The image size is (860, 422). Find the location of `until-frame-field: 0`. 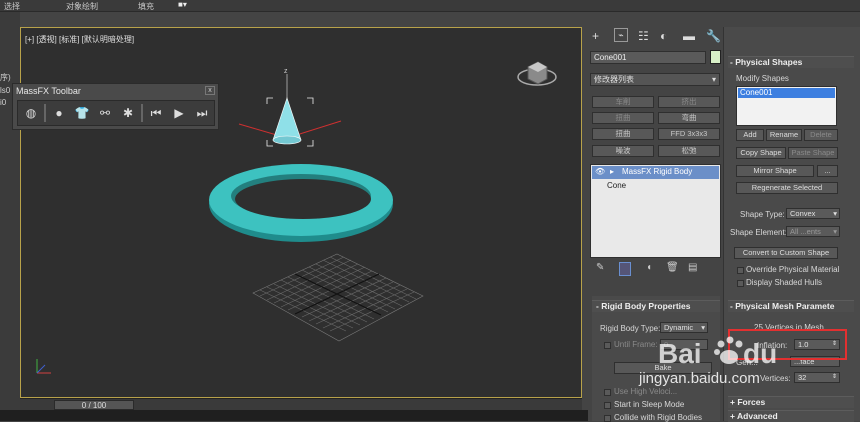

until-frame-field: 0 is located at coordinates (684, 344).